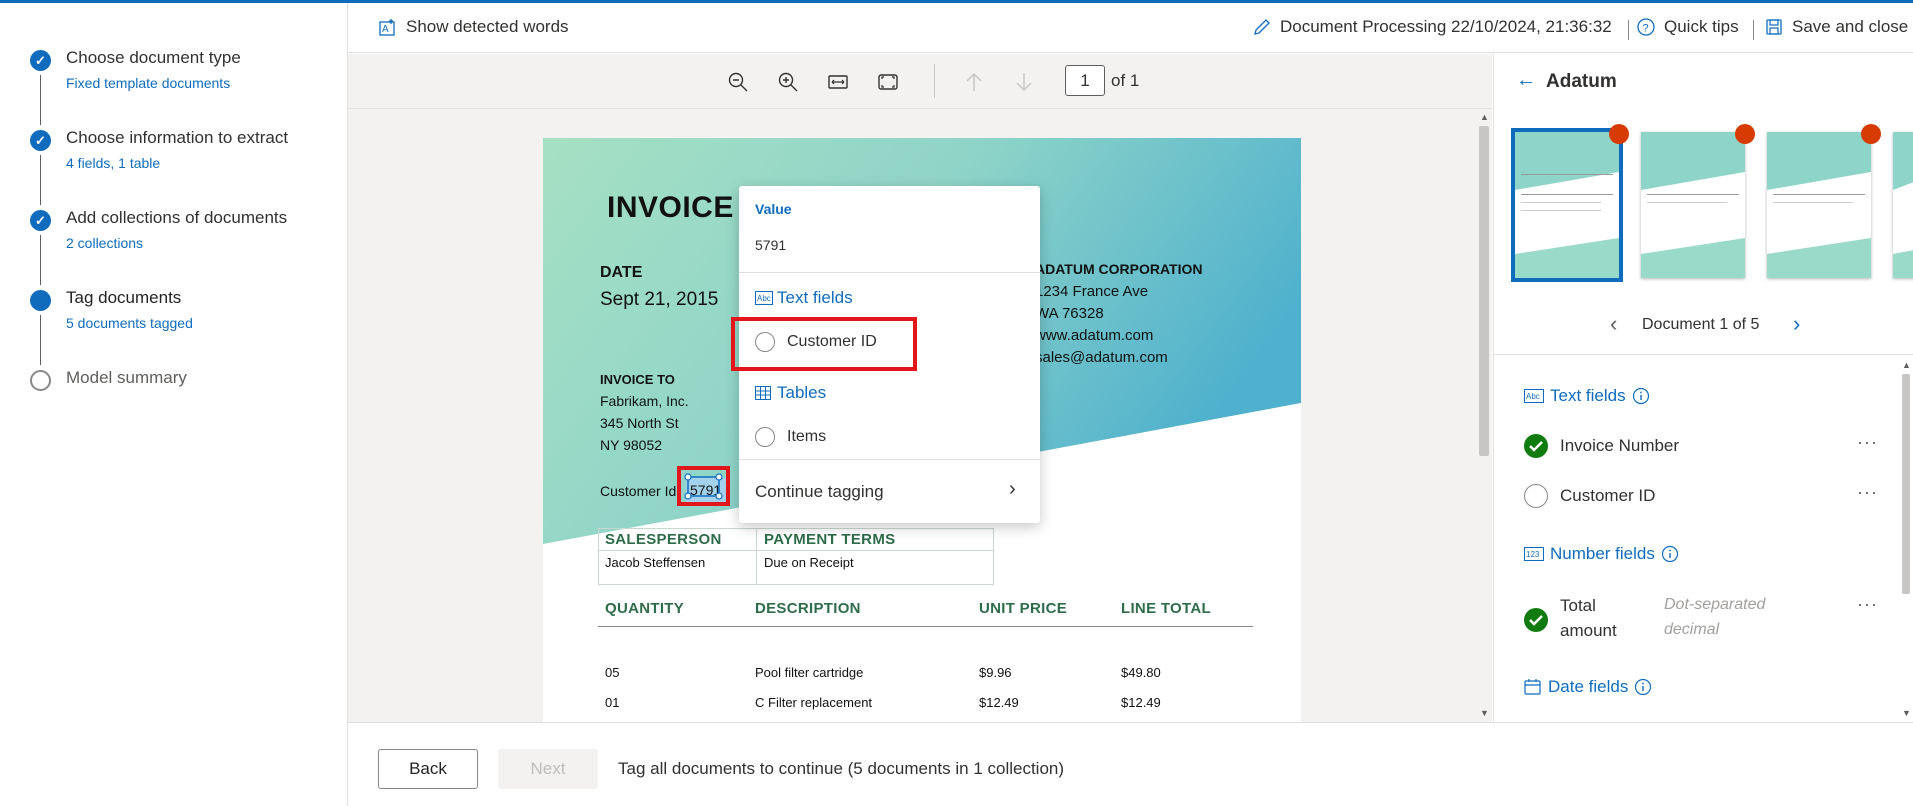  I want to click on step-title: Add collections of documents, so click(177, 217).